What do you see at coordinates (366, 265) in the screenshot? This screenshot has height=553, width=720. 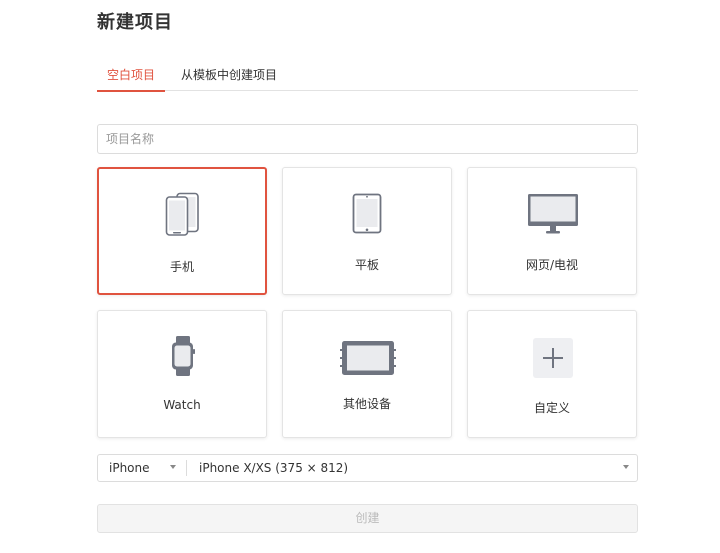 I see `device-label: 平板` at bounding box center [366, 265].